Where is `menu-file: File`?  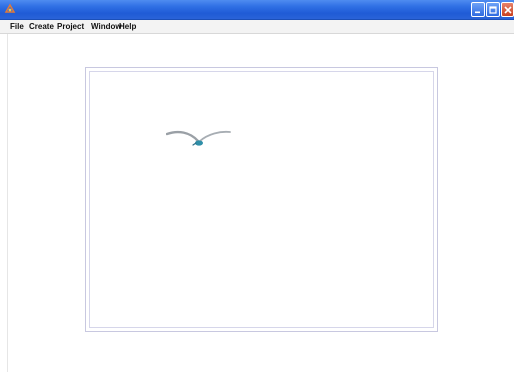 menu-file: File is located at coordinates (17, 27).